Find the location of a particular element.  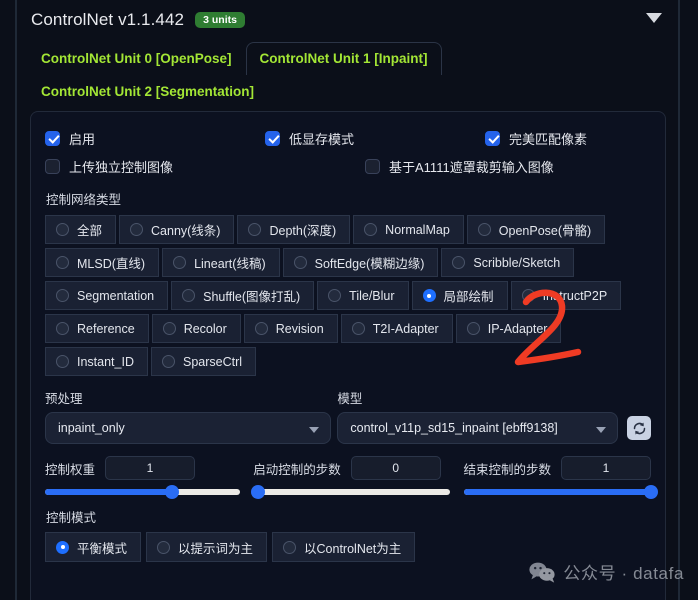

control-type-option-label: MLSD(直线) is located at coordinates (111, 264).